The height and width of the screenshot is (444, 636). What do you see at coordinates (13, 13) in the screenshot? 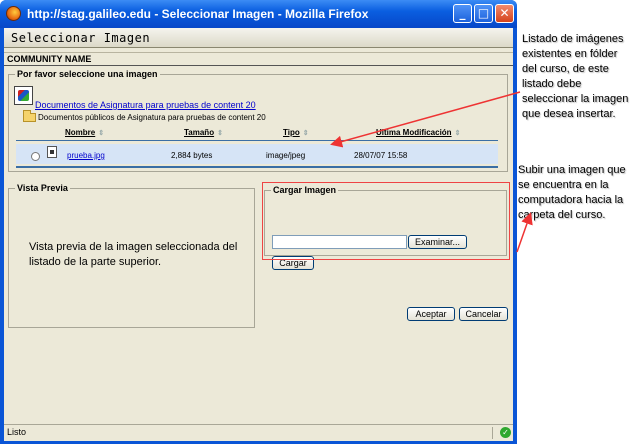
I see `firefox-icon` at bounding box center [13, 13].